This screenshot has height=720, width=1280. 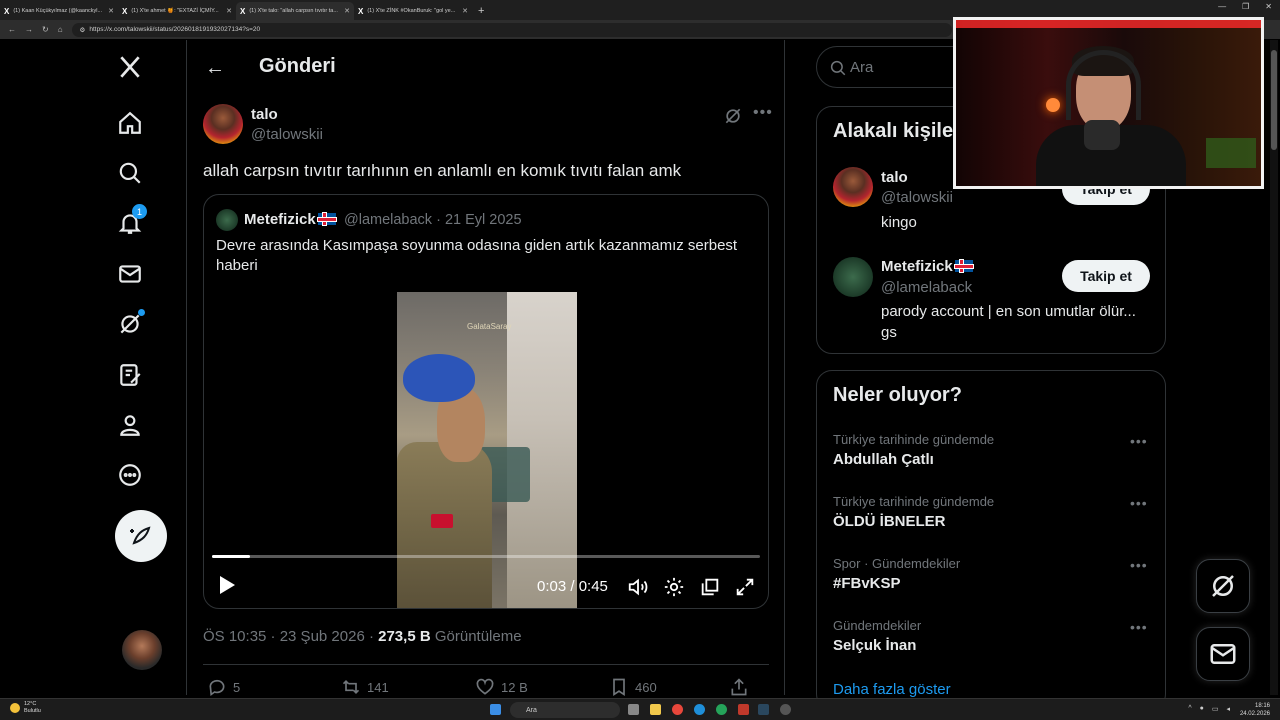 I want to click on taskbar-clock: 18:16 24.02.2026, so click(x=1255, y=710).